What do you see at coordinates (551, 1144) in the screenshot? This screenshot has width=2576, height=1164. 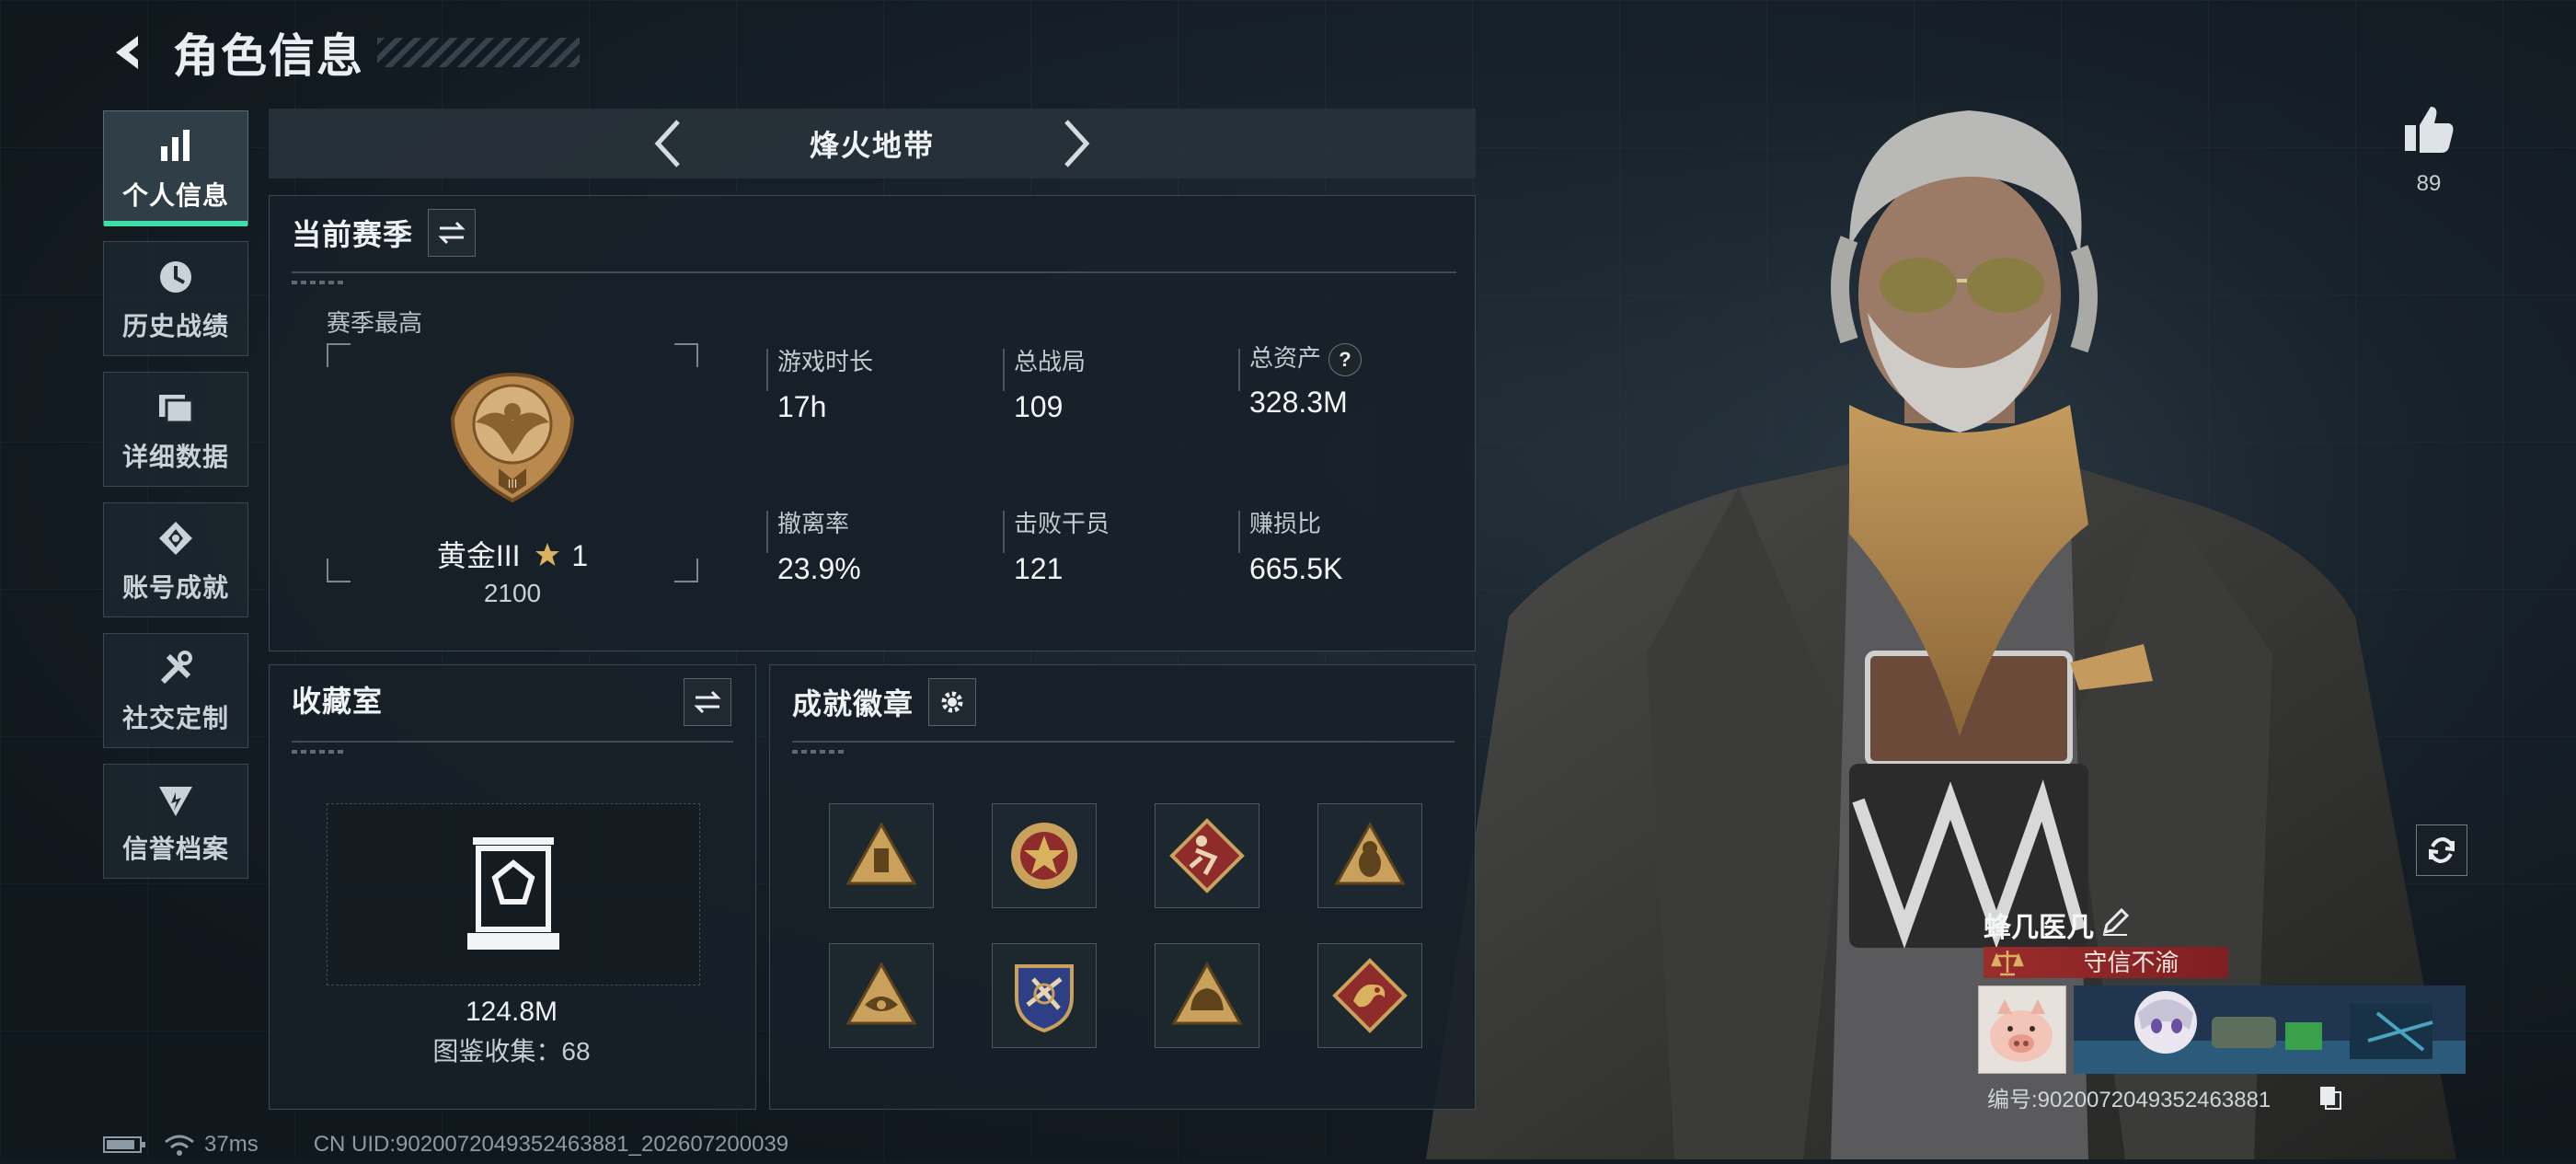 I see `uid-text: CN UID:9020072049352463881_202607200039` at bounding box center [551, 1144].